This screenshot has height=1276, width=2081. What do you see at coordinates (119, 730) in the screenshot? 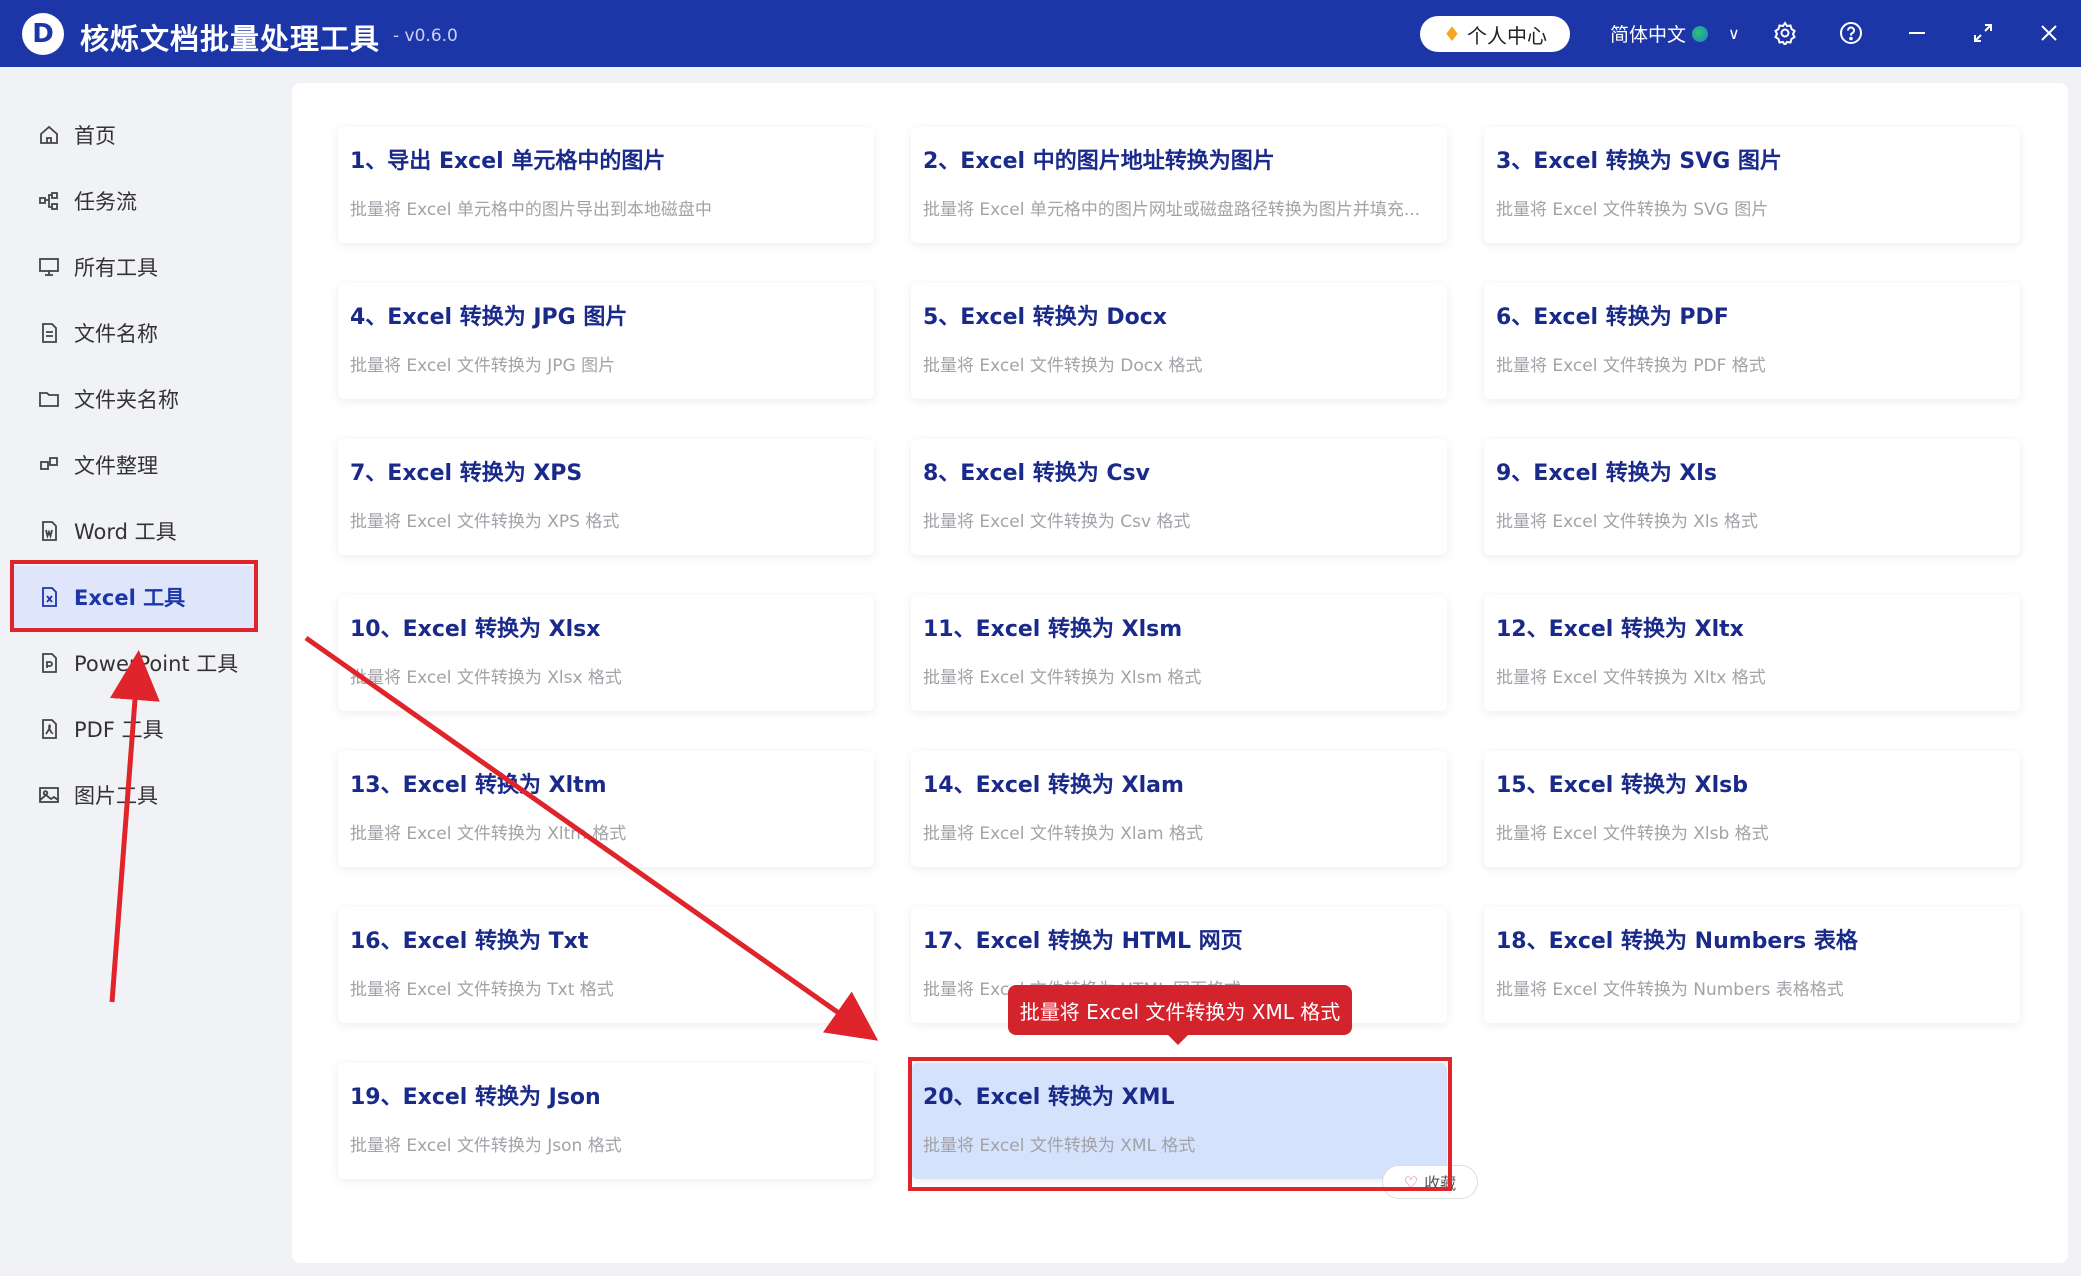
I see `sidebar-item-label: PDF 工具` at bounding box center [119, 730].